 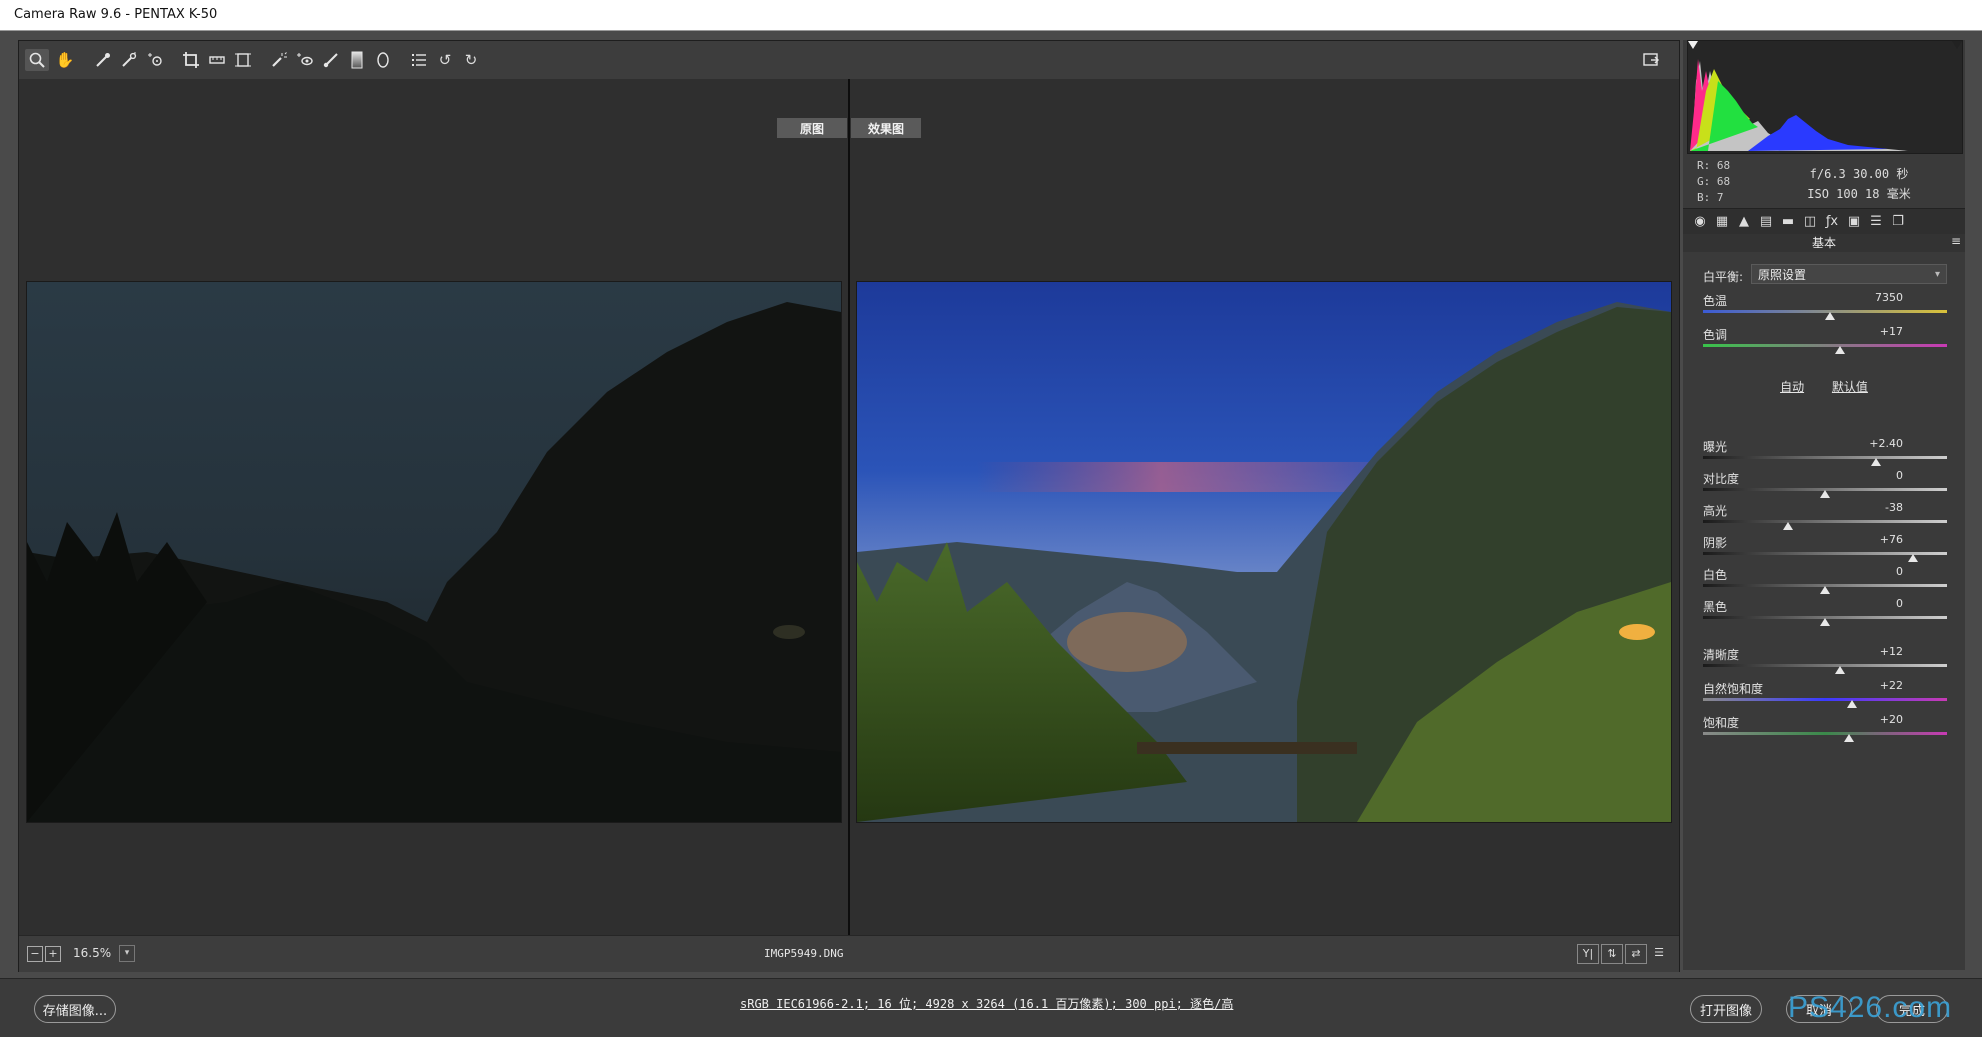 What do you see at coordinates (1722, 222) in the screenshot?
I see `tab-tone-curve-icon: ▦` at bounding box center [1722, 222].